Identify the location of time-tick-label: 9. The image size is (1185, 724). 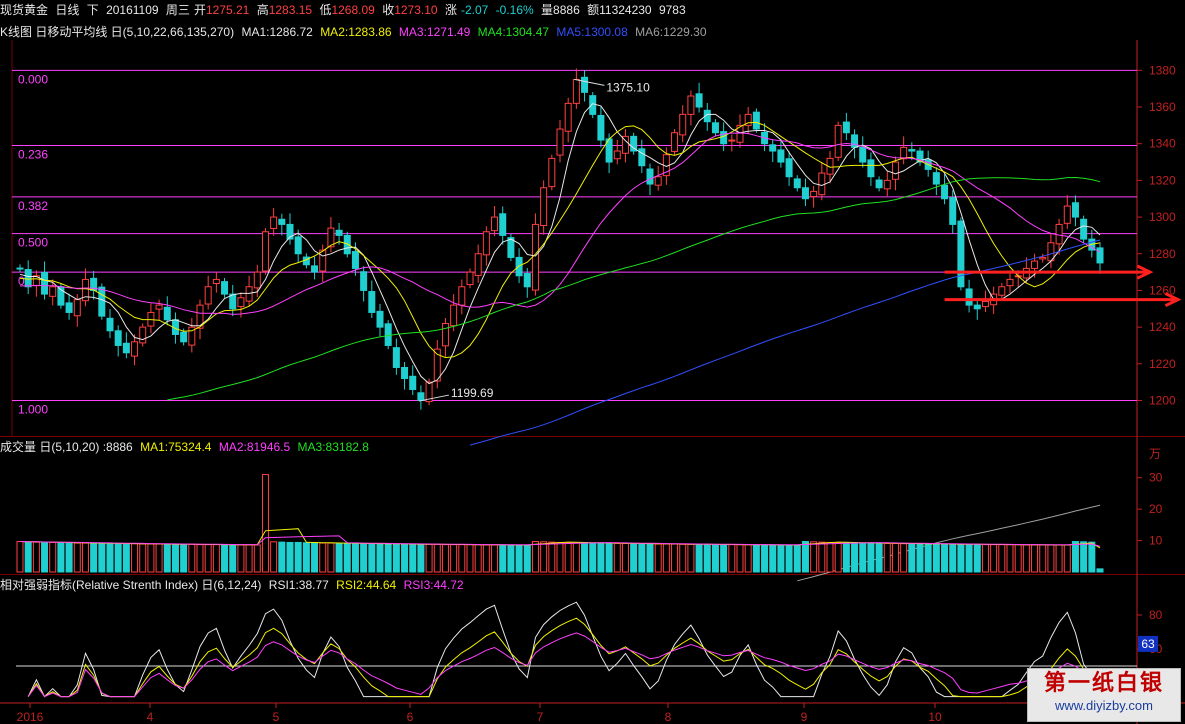
(804, 717).